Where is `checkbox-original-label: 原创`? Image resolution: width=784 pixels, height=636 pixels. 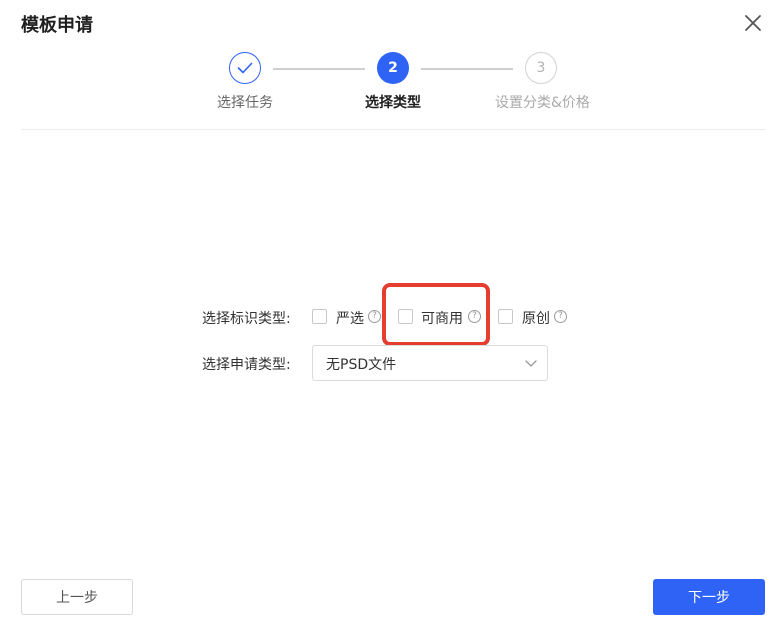
checkbox-original-label: 原创 is located at coordinates (536, 318).